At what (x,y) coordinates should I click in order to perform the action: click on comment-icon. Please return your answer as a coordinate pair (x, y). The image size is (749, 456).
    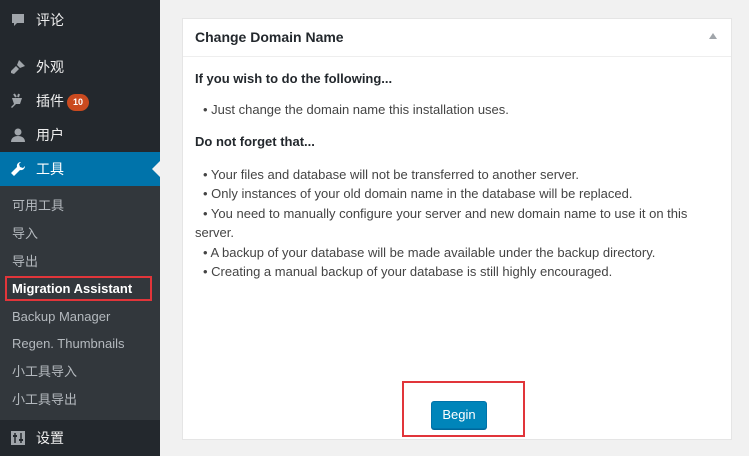
    Looking at the image, I should click on (18, 20).